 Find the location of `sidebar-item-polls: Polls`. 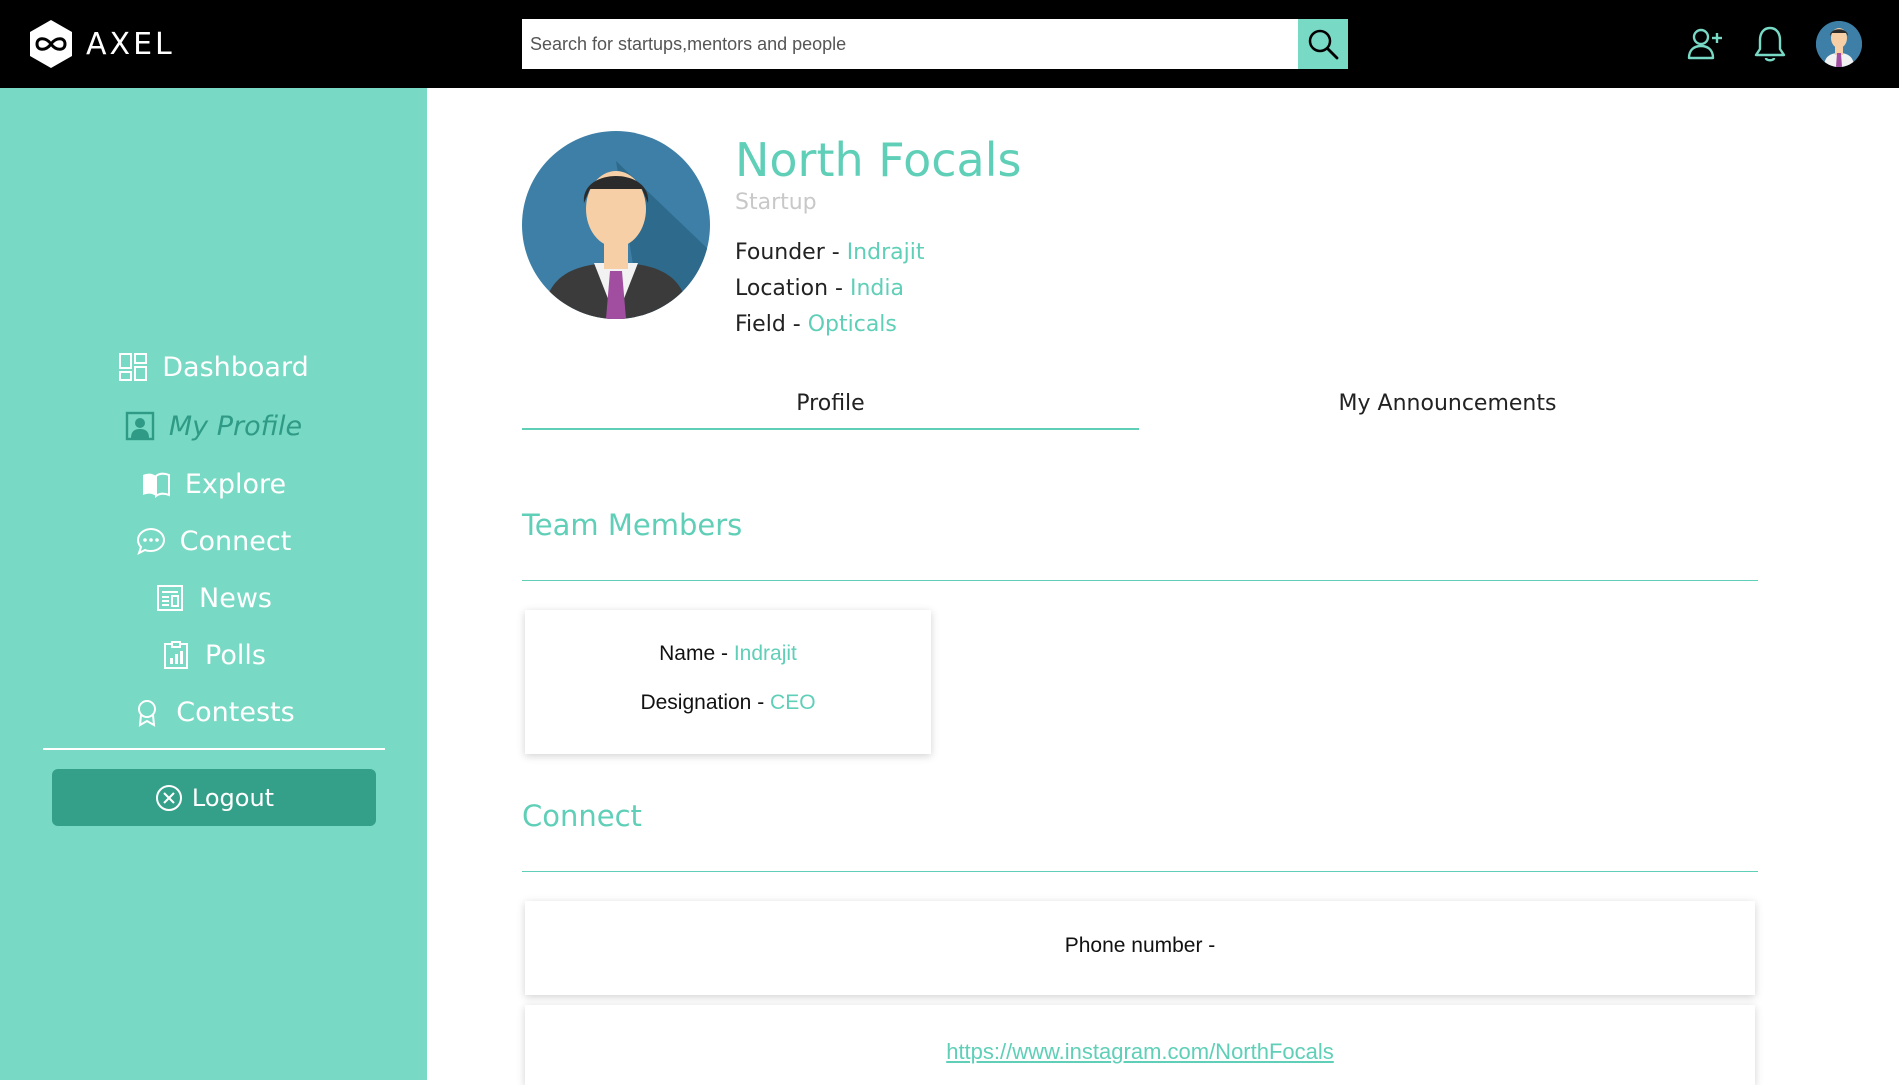

sidebar-item-polls: Polls is located at coordinates (213, 655).